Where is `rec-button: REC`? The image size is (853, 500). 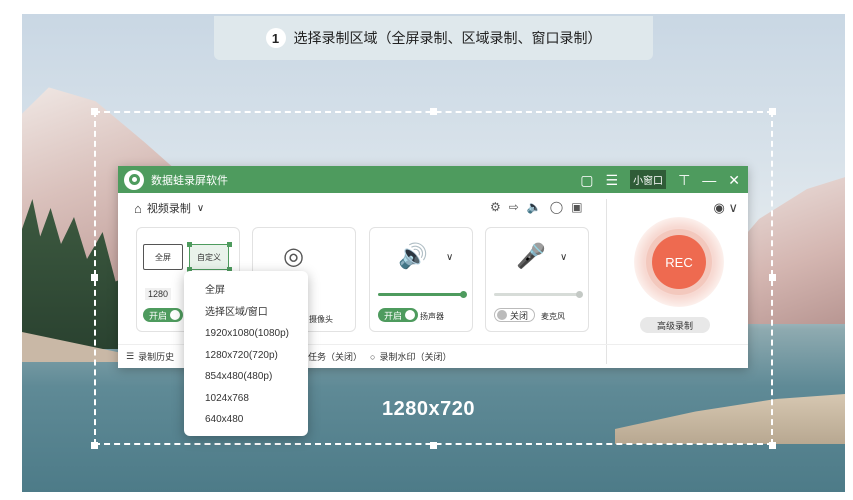 rec-button: REC is located at coordinates (679, 262).